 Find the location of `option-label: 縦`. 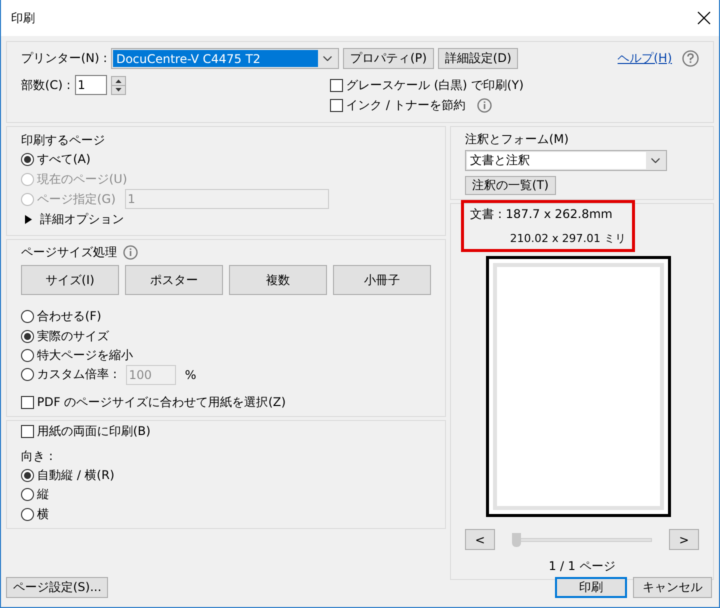

option-label: 縦 is located at coordinates (43, 495).